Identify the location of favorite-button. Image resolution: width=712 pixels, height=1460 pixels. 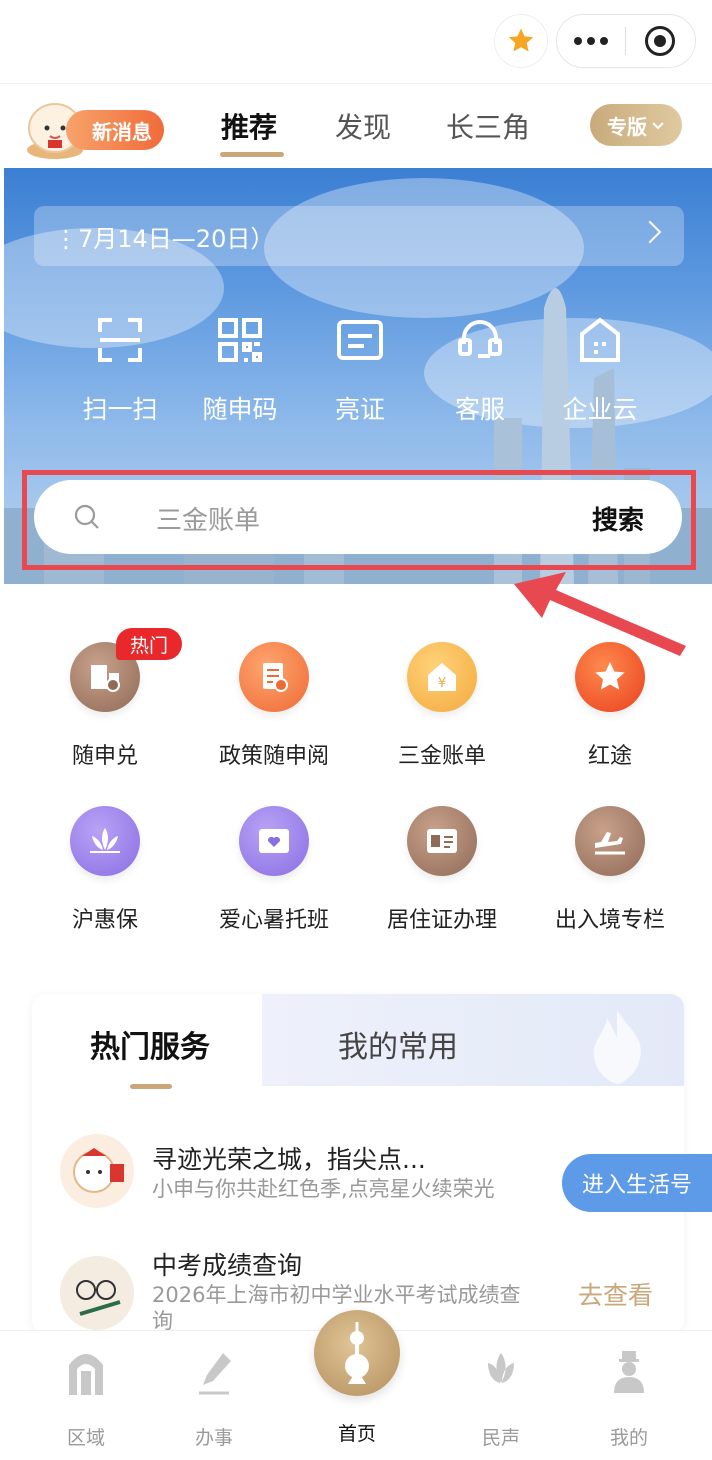
(521, 41).